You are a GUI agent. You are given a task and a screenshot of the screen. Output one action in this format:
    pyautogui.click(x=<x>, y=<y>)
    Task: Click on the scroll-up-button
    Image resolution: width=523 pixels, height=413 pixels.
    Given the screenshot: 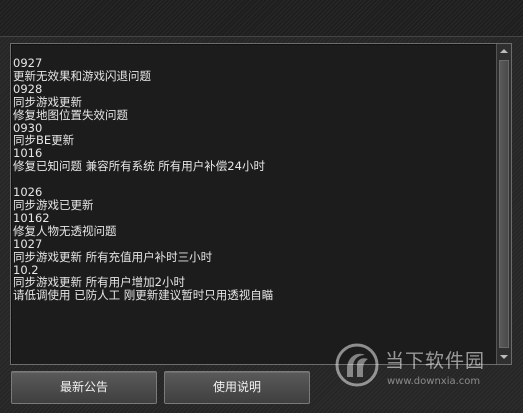 What is the action you would take?
    pyautogui.click(x=504, y=51)
    